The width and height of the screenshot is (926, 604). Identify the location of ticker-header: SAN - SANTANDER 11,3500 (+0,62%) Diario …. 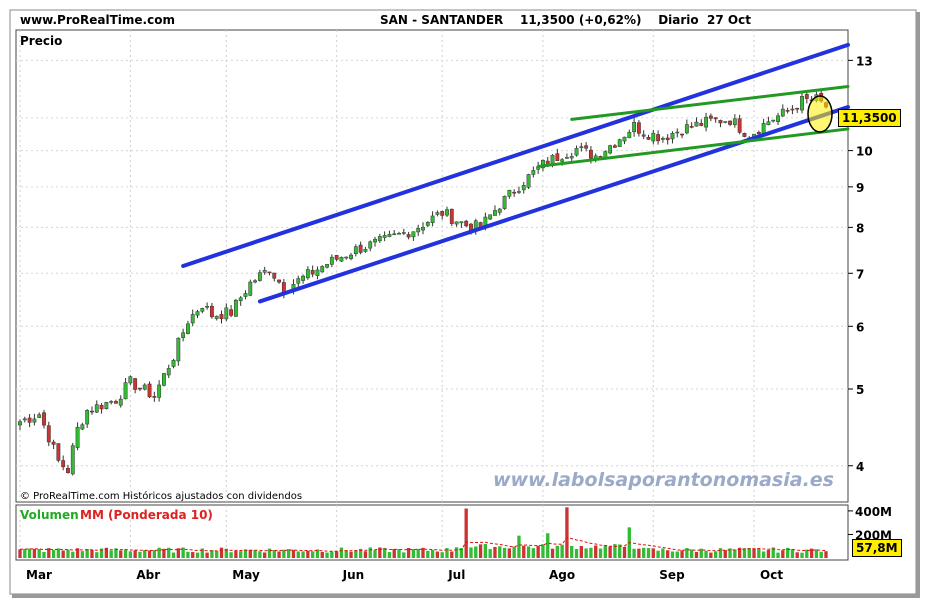
(565, 20).